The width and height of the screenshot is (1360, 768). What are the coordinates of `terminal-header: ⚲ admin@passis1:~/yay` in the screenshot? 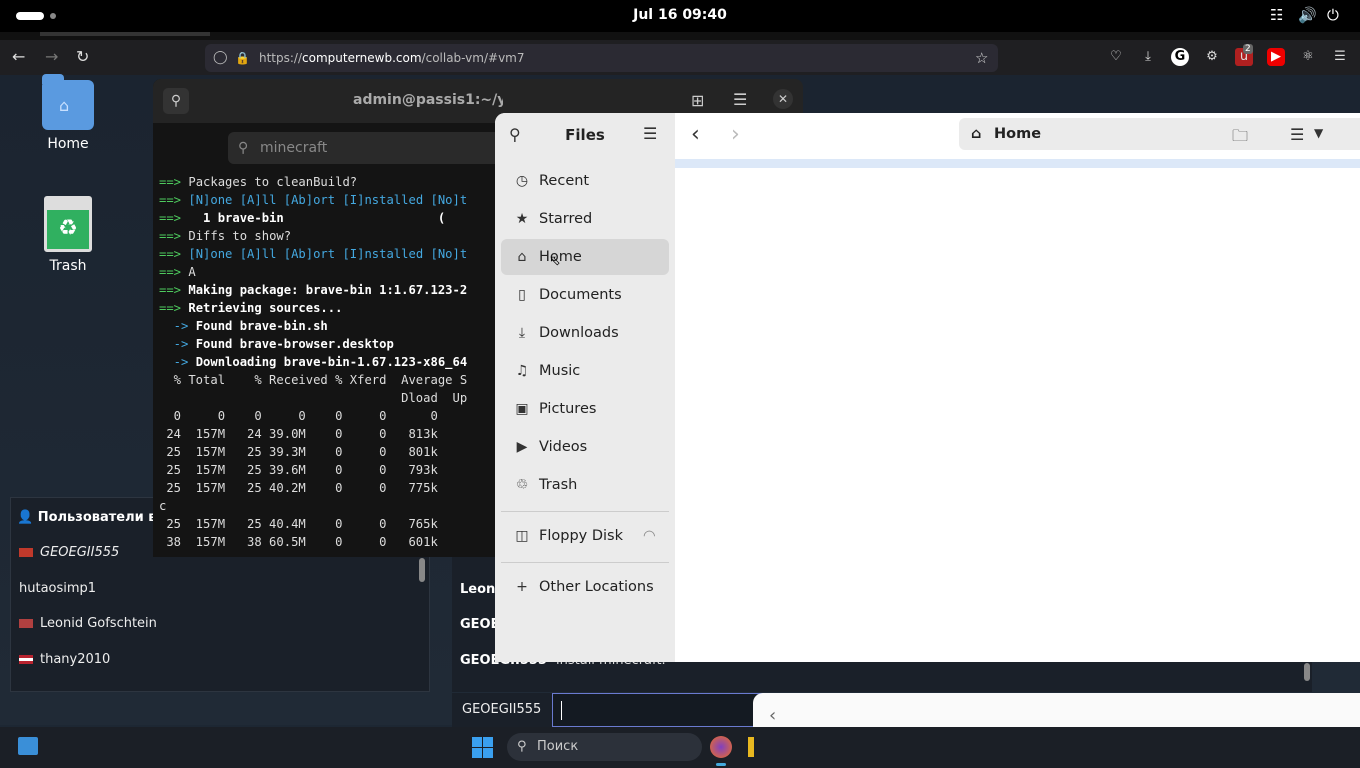 It's located at (328, 101).